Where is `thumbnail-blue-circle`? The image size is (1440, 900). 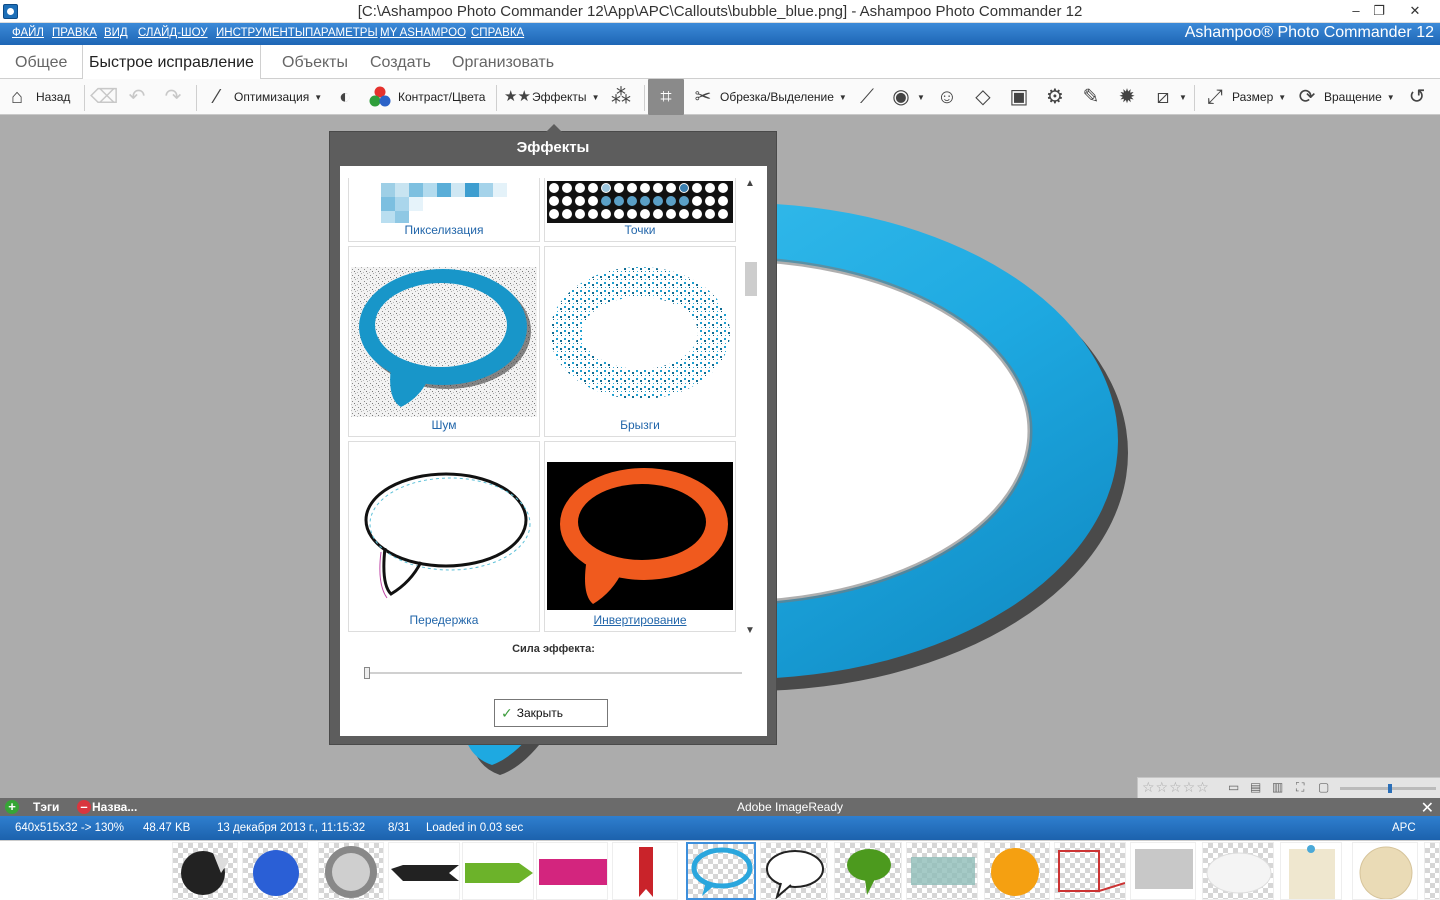
thumbnail-blue-circle is located at coordinates (275, 871).